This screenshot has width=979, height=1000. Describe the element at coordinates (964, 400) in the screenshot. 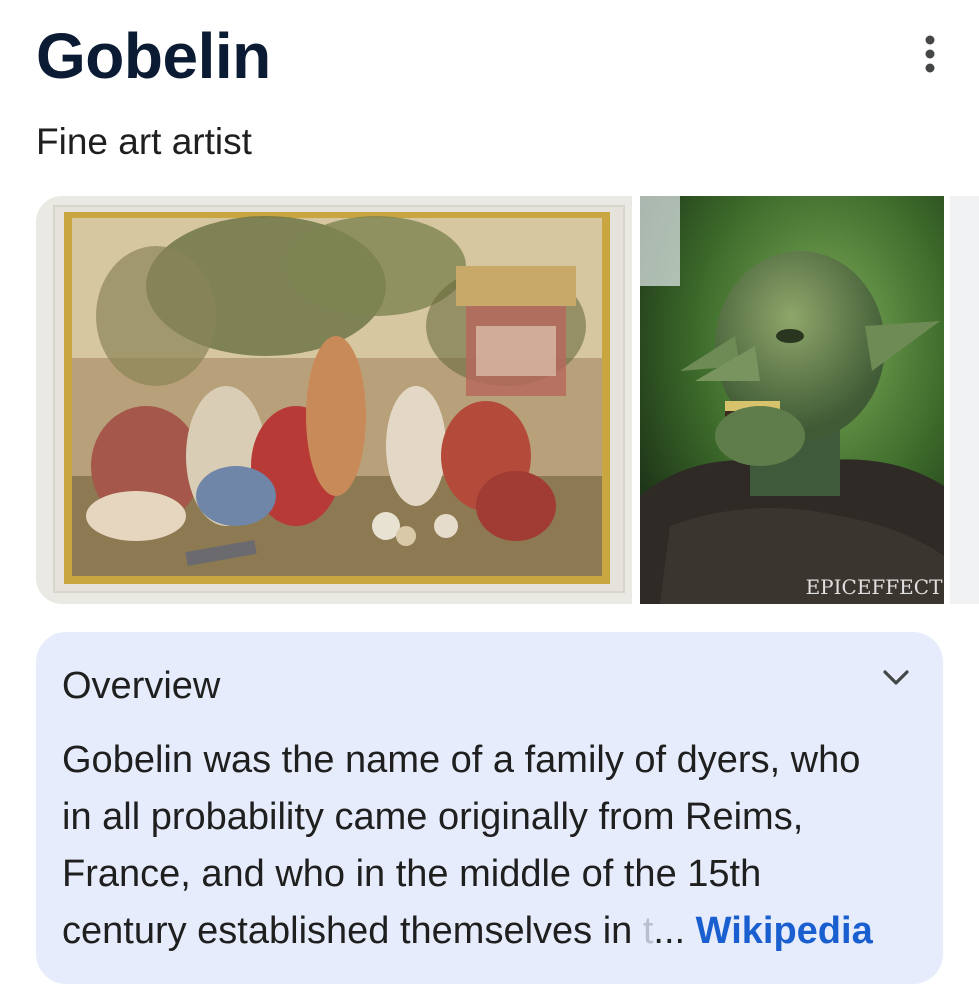

I see `third-image-partial` at that location.